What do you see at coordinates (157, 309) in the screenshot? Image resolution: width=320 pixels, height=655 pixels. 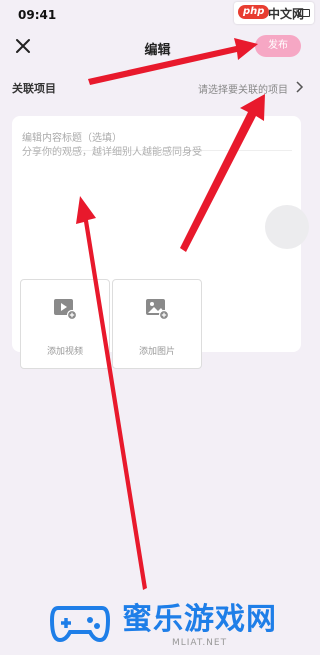 I see `add-image-icon` at bounding box center [157, 309].